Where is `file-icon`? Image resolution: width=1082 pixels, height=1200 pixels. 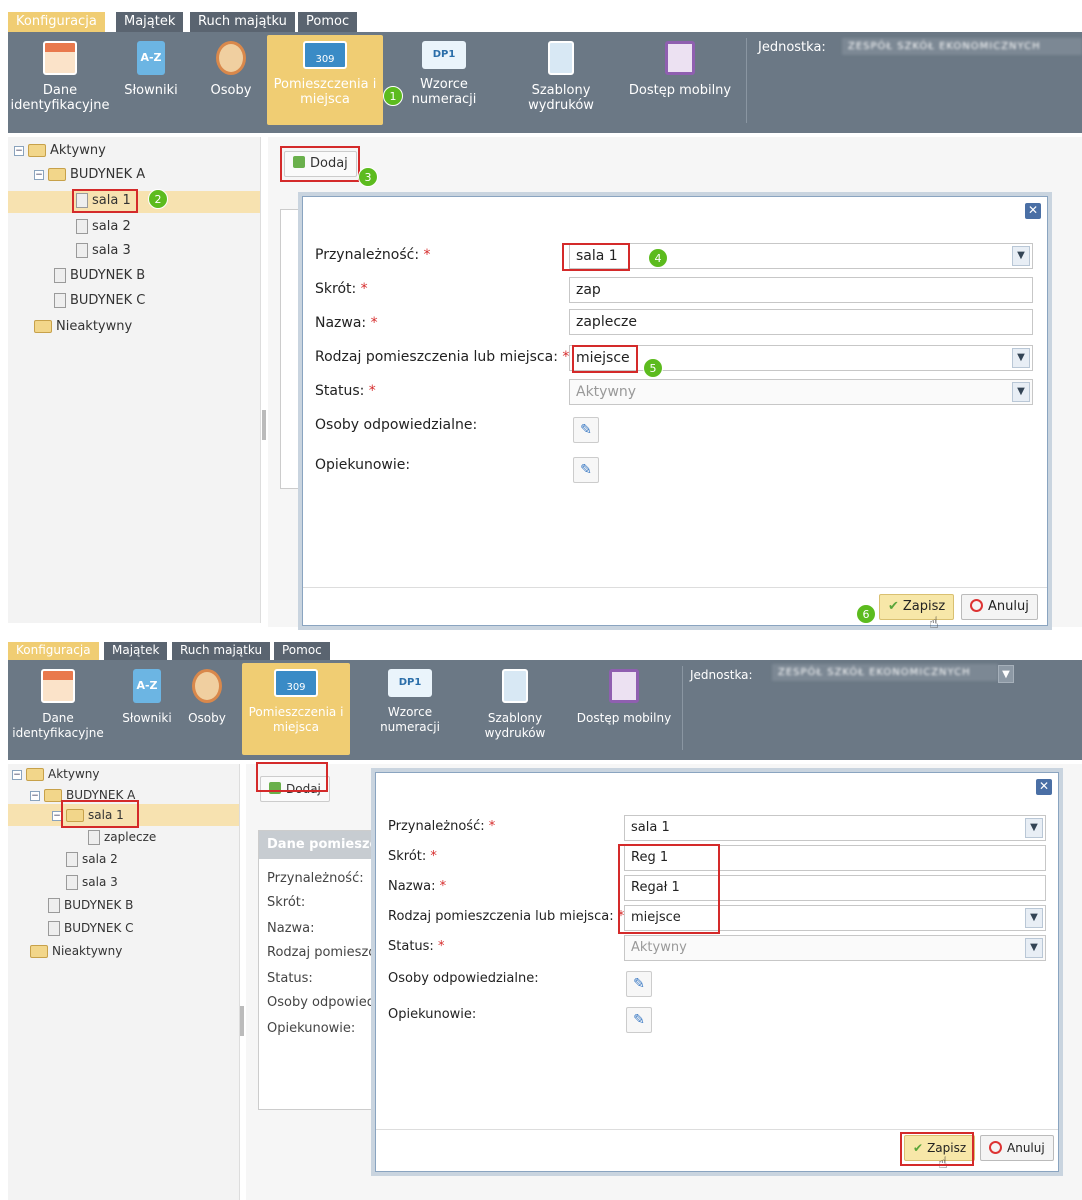 file-icon is located at coordinates (94, 837).